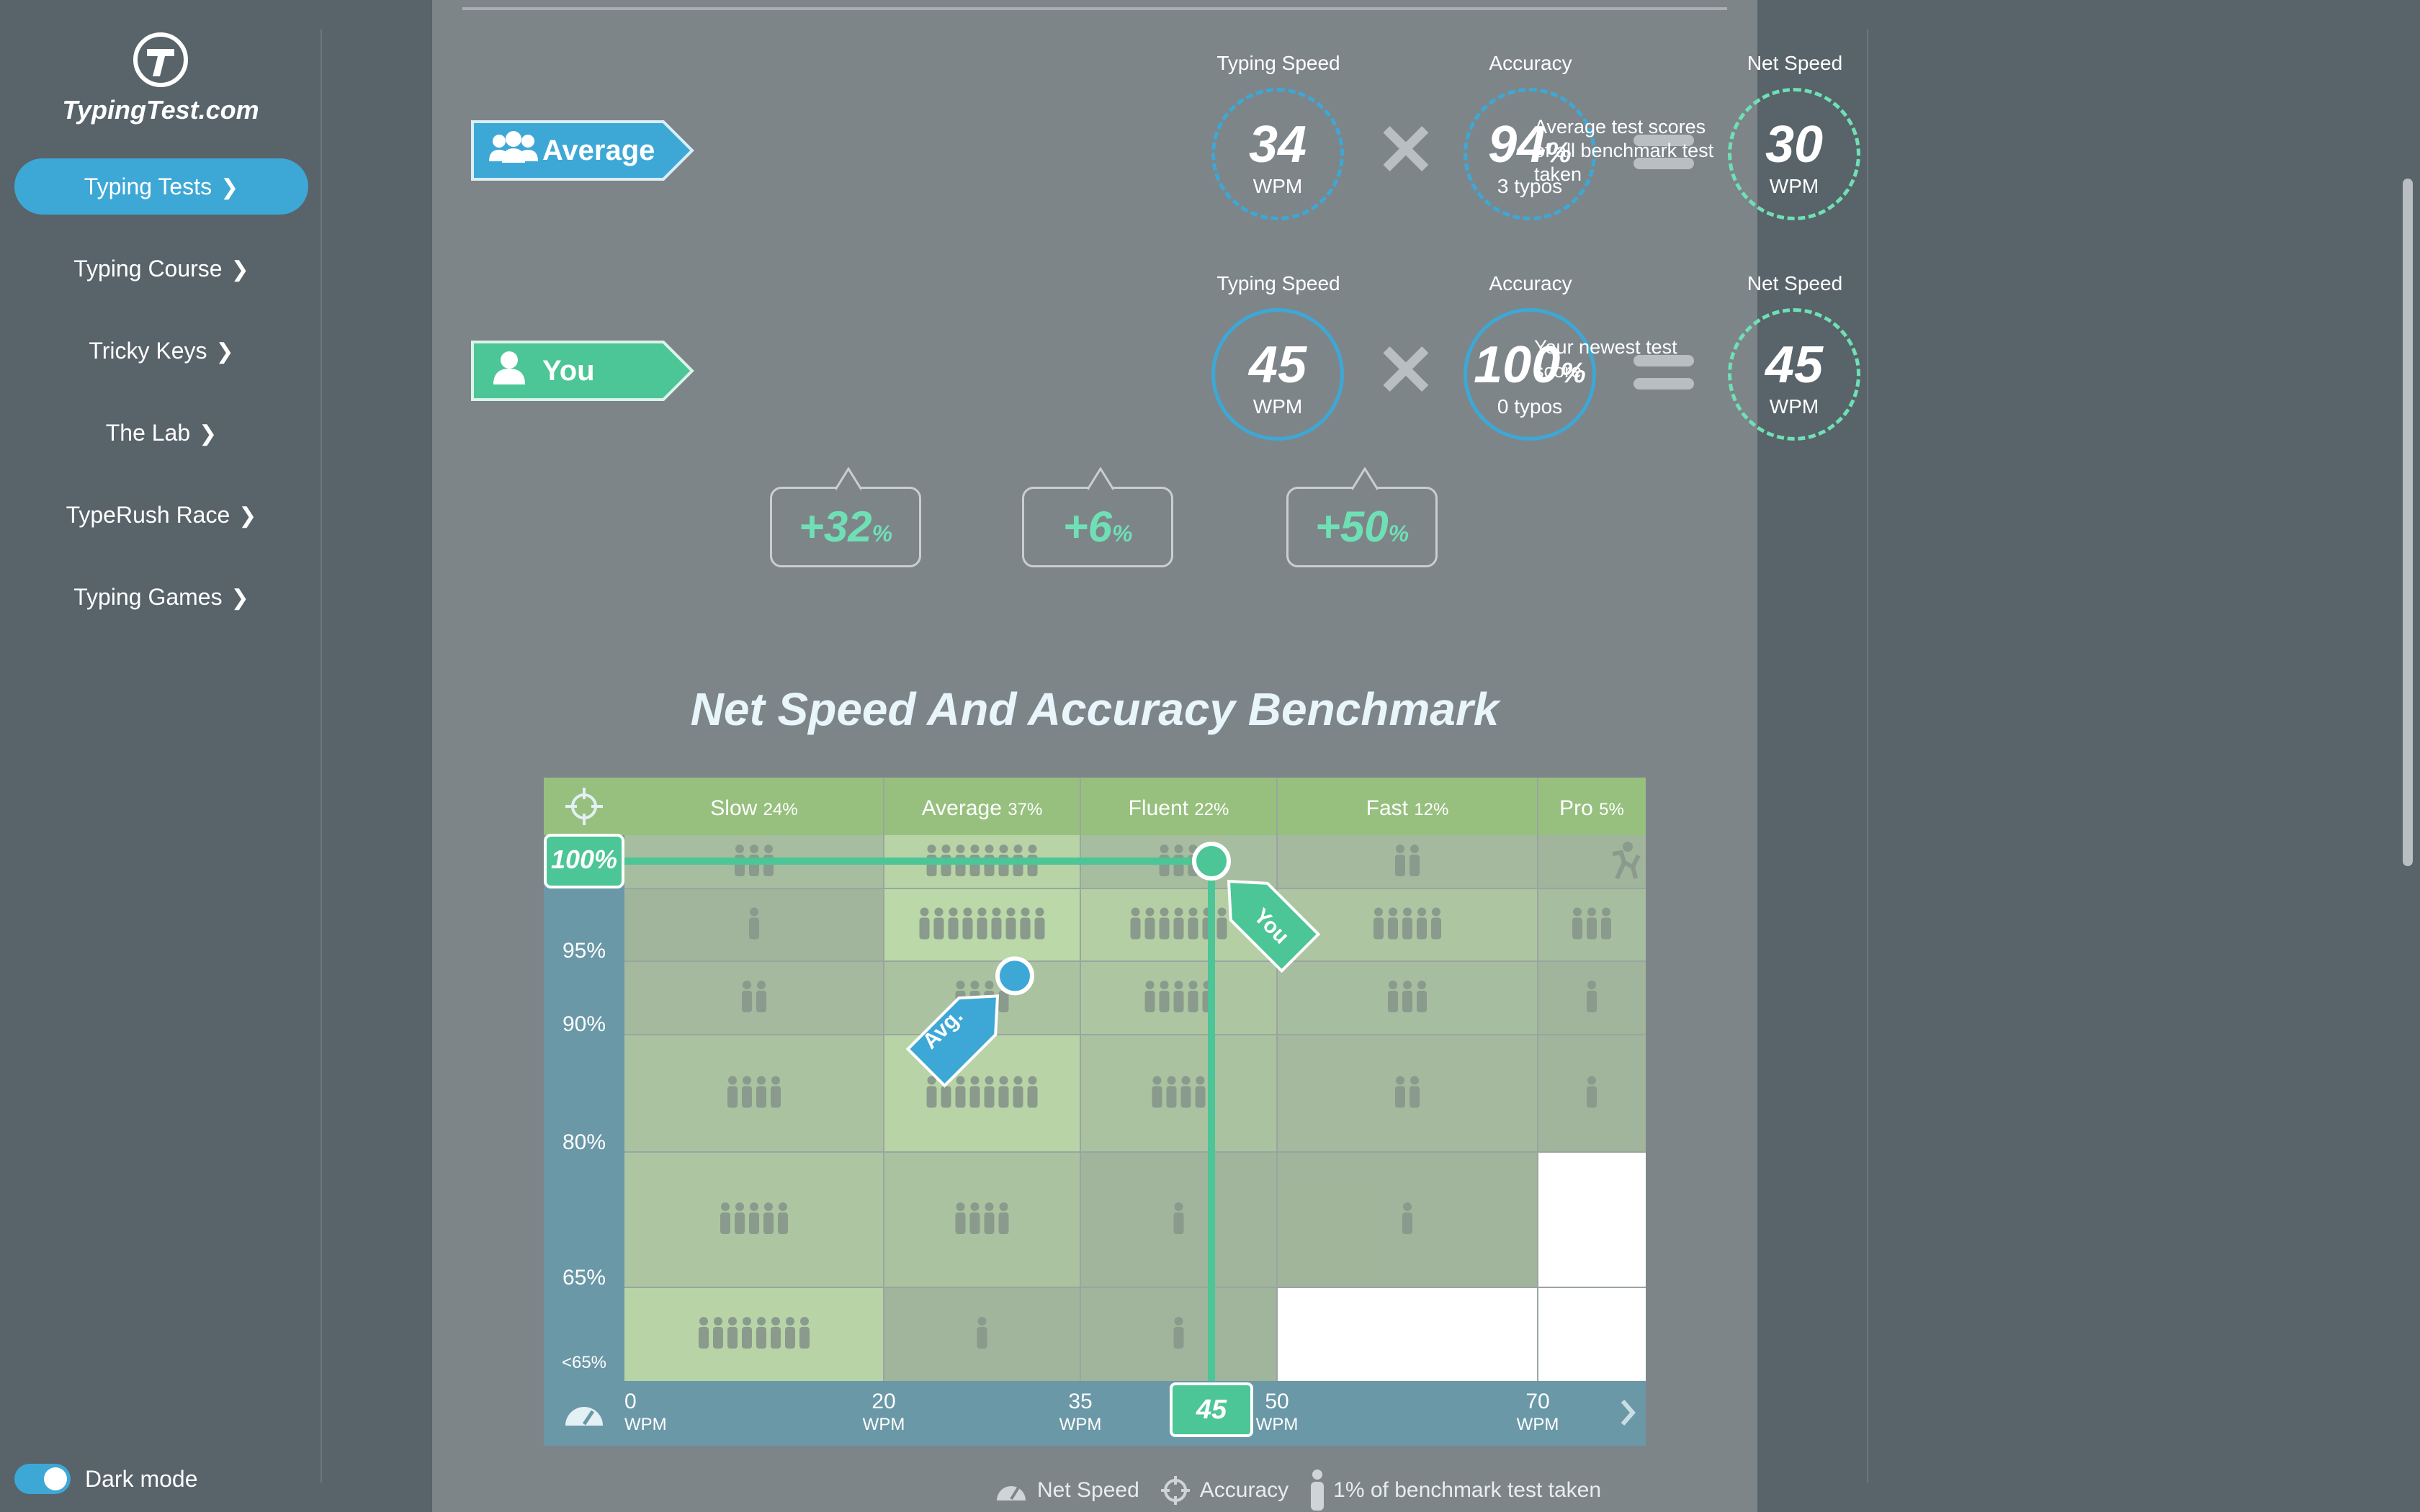 The image size is (2420, 1512). I want to click on net-diff-value: +50, so click(1351, 527).